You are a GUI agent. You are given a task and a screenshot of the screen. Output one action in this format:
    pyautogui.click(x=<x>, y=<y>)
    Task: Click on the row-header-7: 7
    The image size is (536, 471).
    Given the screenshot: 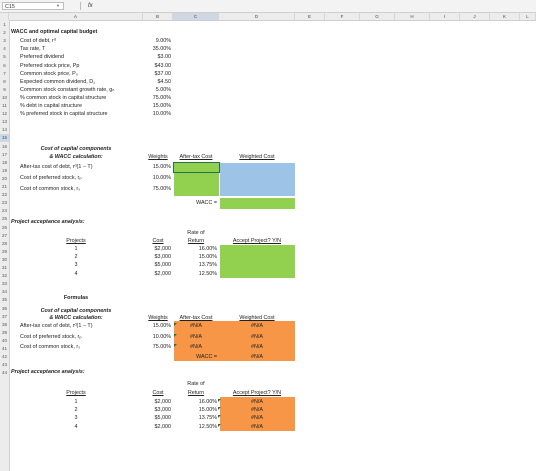 What is the action you would take?
    pyautogui.click(x=4, y=74)
    